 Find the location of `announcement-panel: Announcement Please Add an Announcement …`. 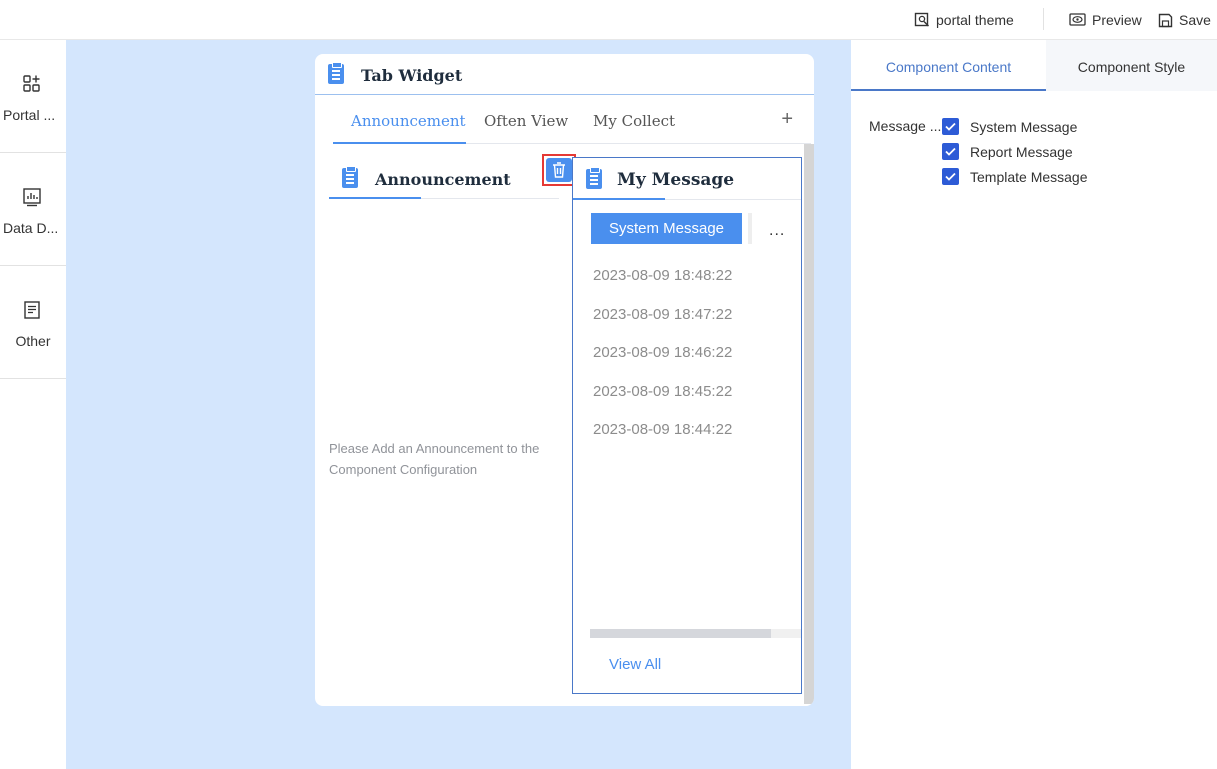

announcement-panel: Announcement Please Add an Announcement … is located at coordinates (444, 430).